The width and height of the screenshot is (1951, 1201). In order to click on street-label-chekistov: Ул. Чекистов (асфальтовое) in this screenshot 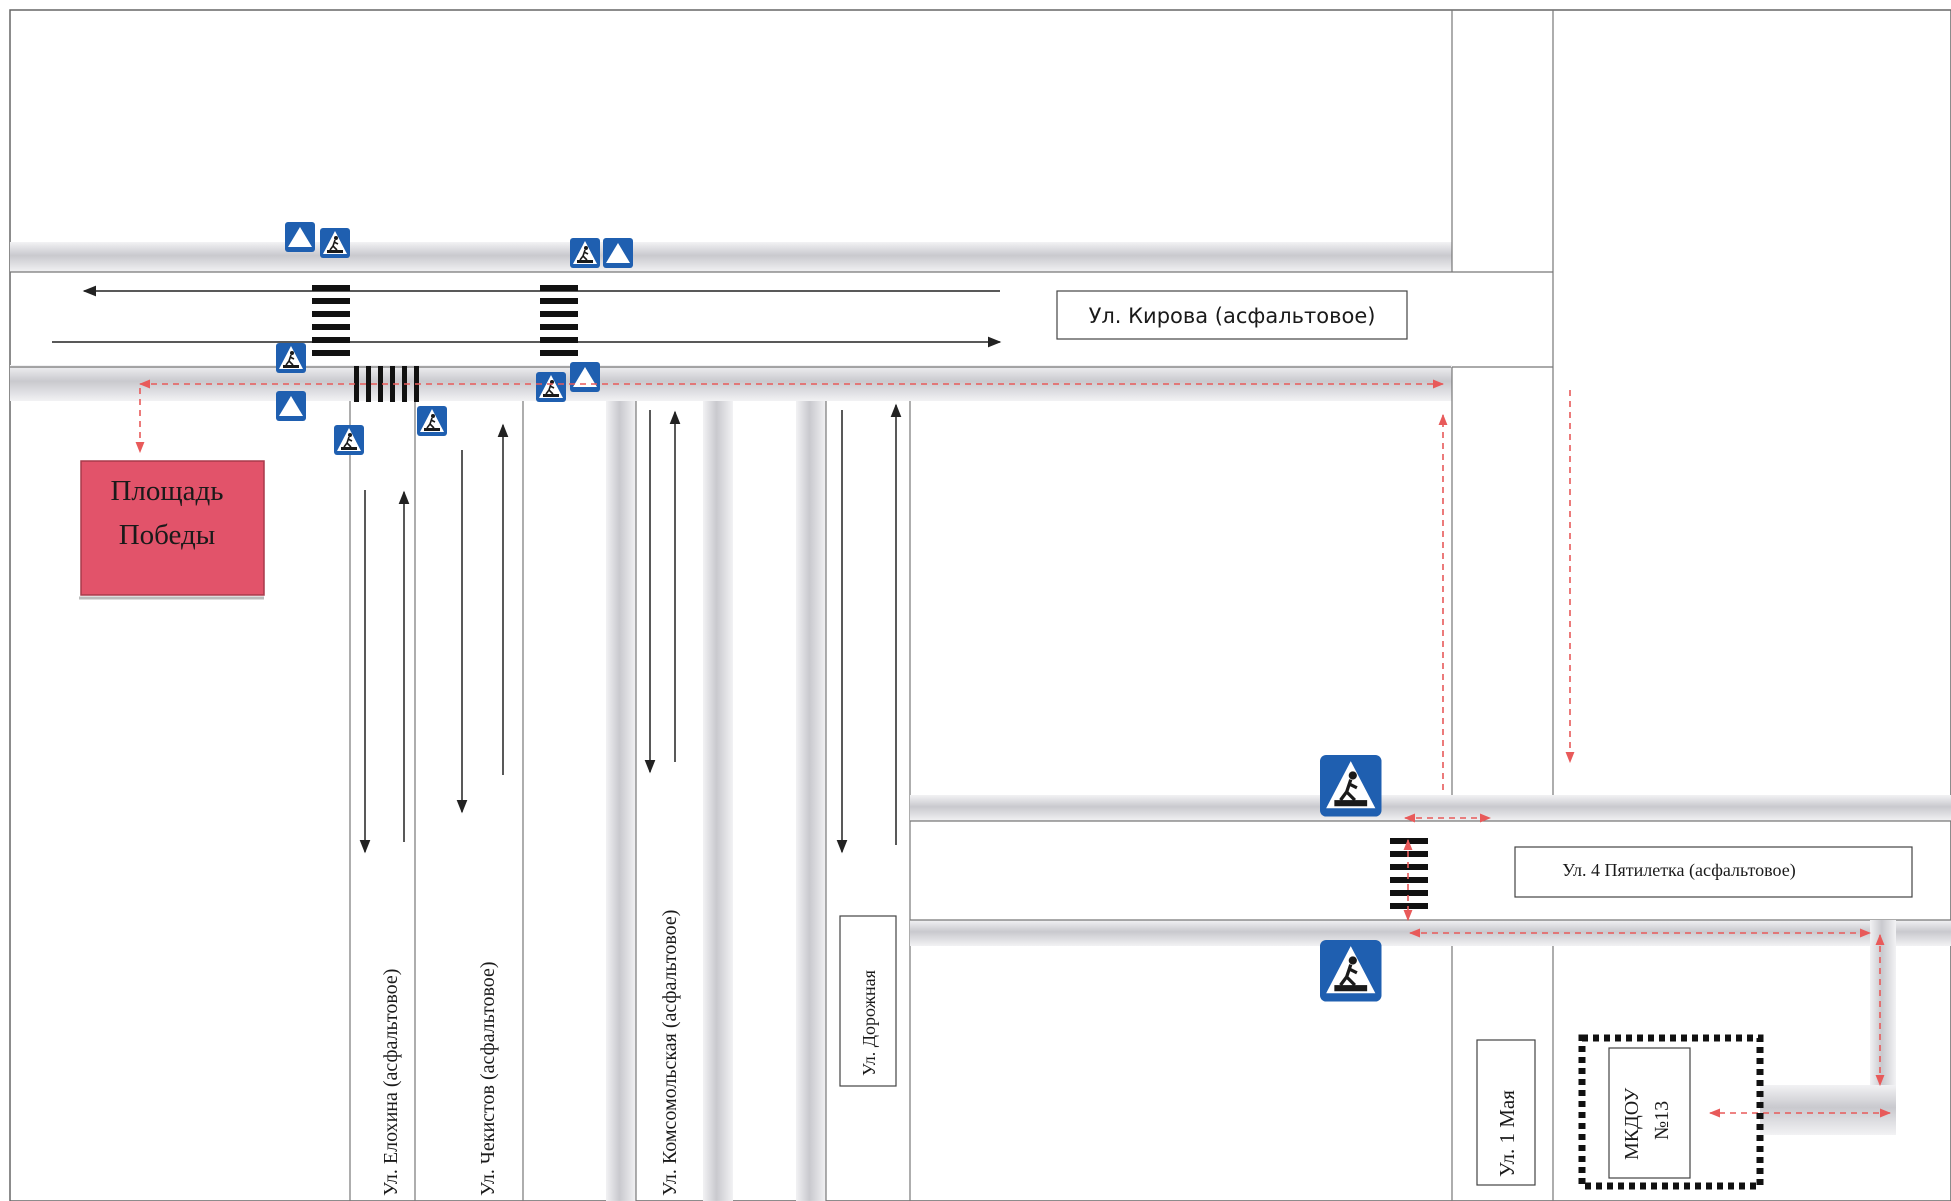, I will do `click(488, 1078)`.